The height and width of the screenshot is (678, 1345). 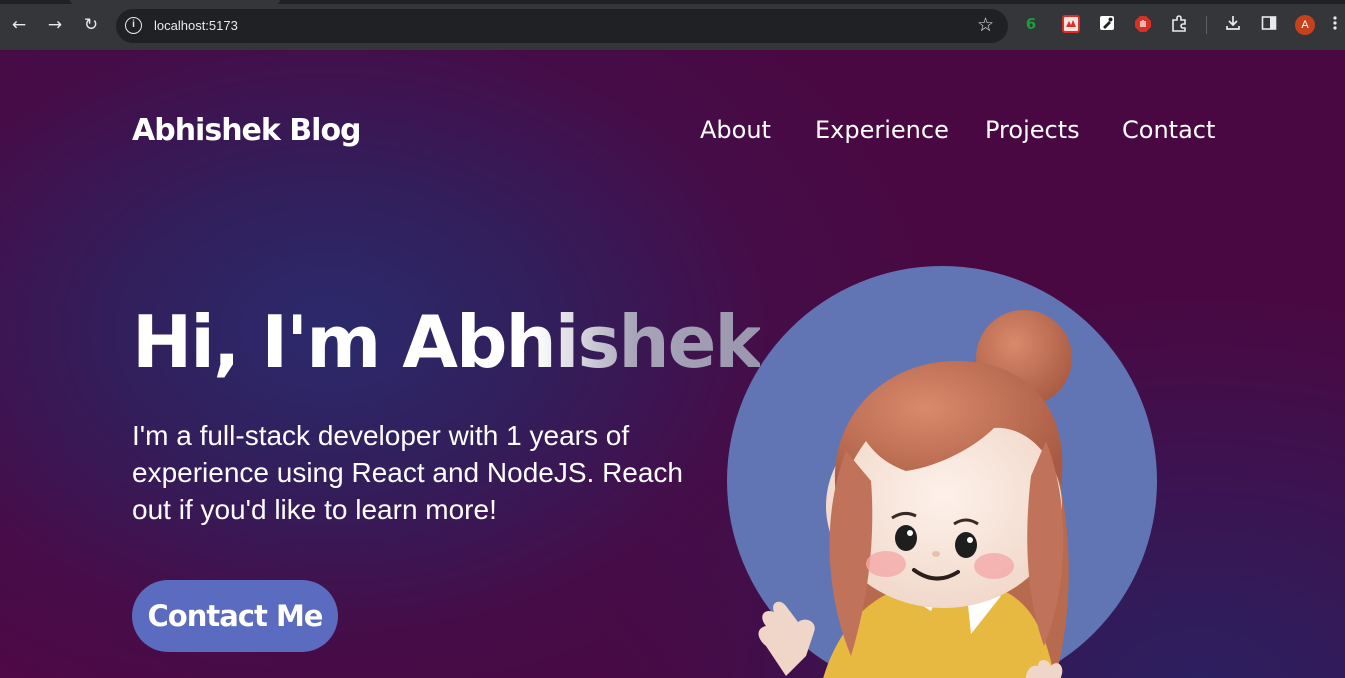 I want to click on nav-link-experience: Experience, so click(x=882, y=130).